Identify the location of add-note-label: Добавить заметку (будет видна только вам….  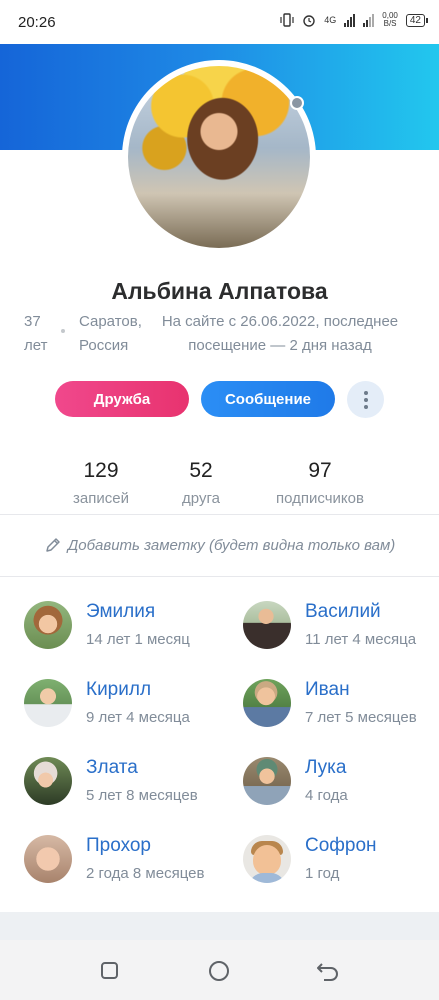
(231, 545).